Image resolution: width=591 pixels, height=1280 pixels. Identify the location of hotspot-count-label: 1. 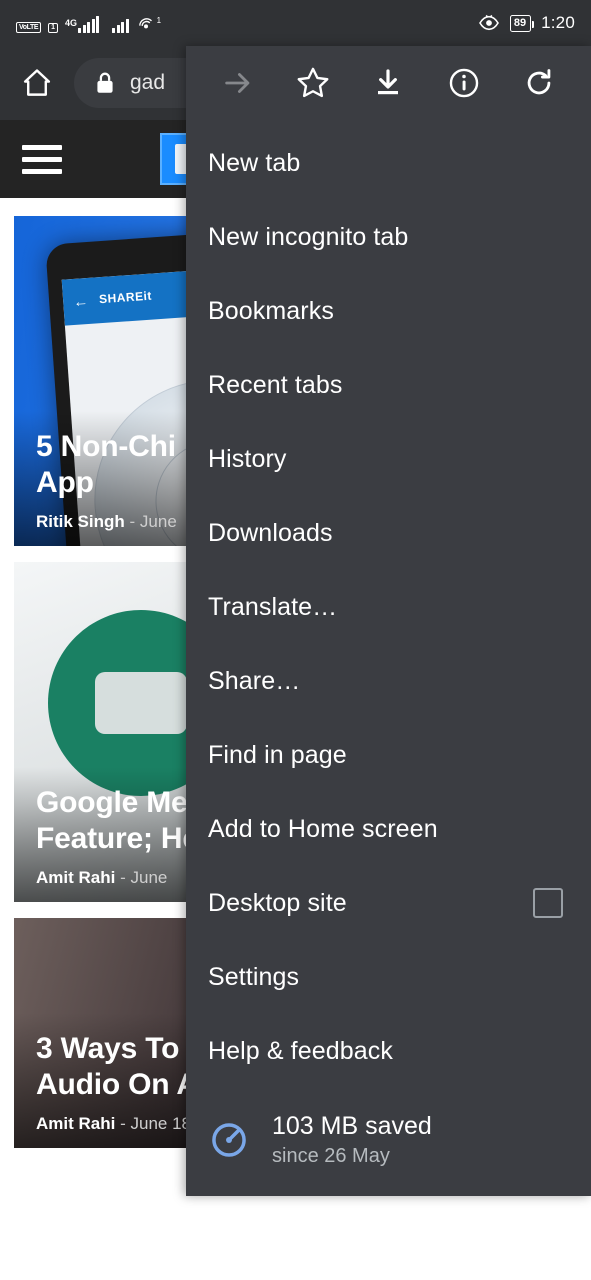
(159, 20).